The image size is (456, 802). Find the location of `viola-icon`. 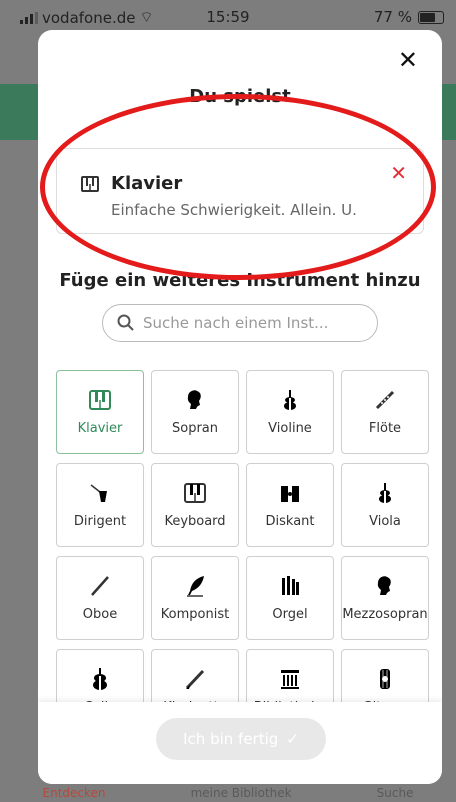

viola-icon is located at coordinates (385, 493).